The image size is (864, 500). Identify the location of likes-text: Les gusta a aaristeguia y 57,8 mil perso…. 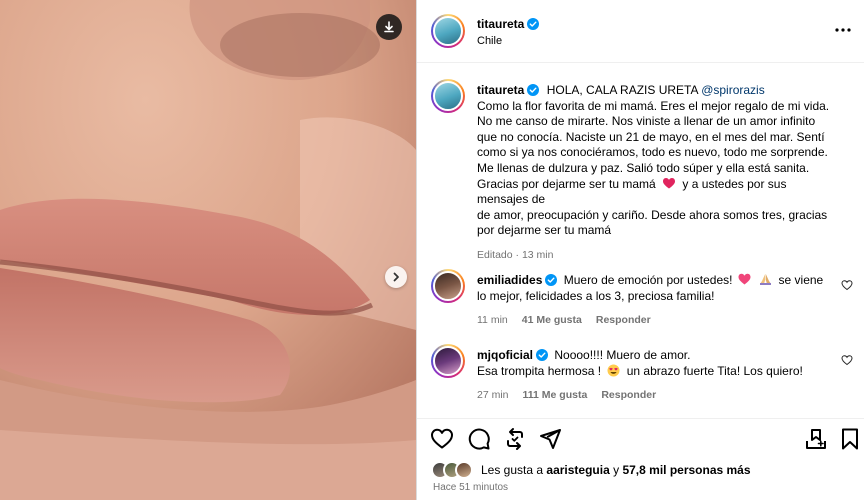
(616, 470).